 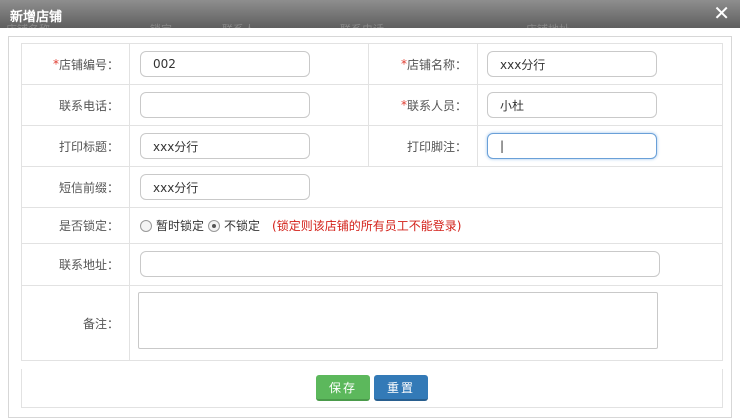 I want to click on sms-prefix-input, so click(x=225, y=187).